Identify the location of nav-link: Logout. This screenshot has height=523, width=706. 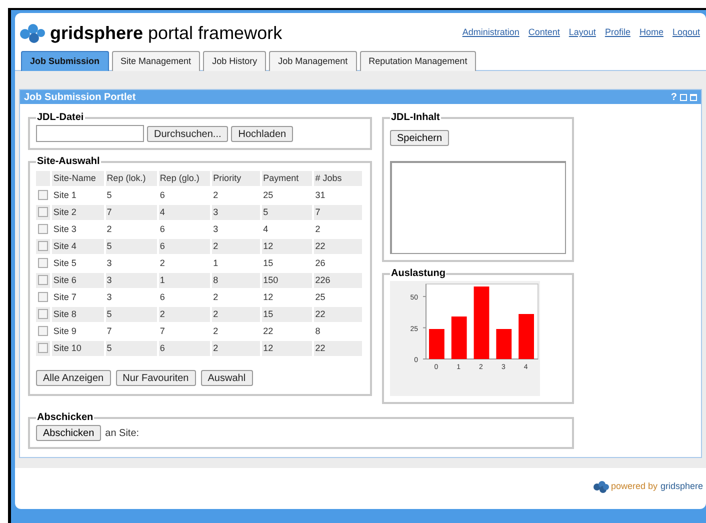
(686, 33).